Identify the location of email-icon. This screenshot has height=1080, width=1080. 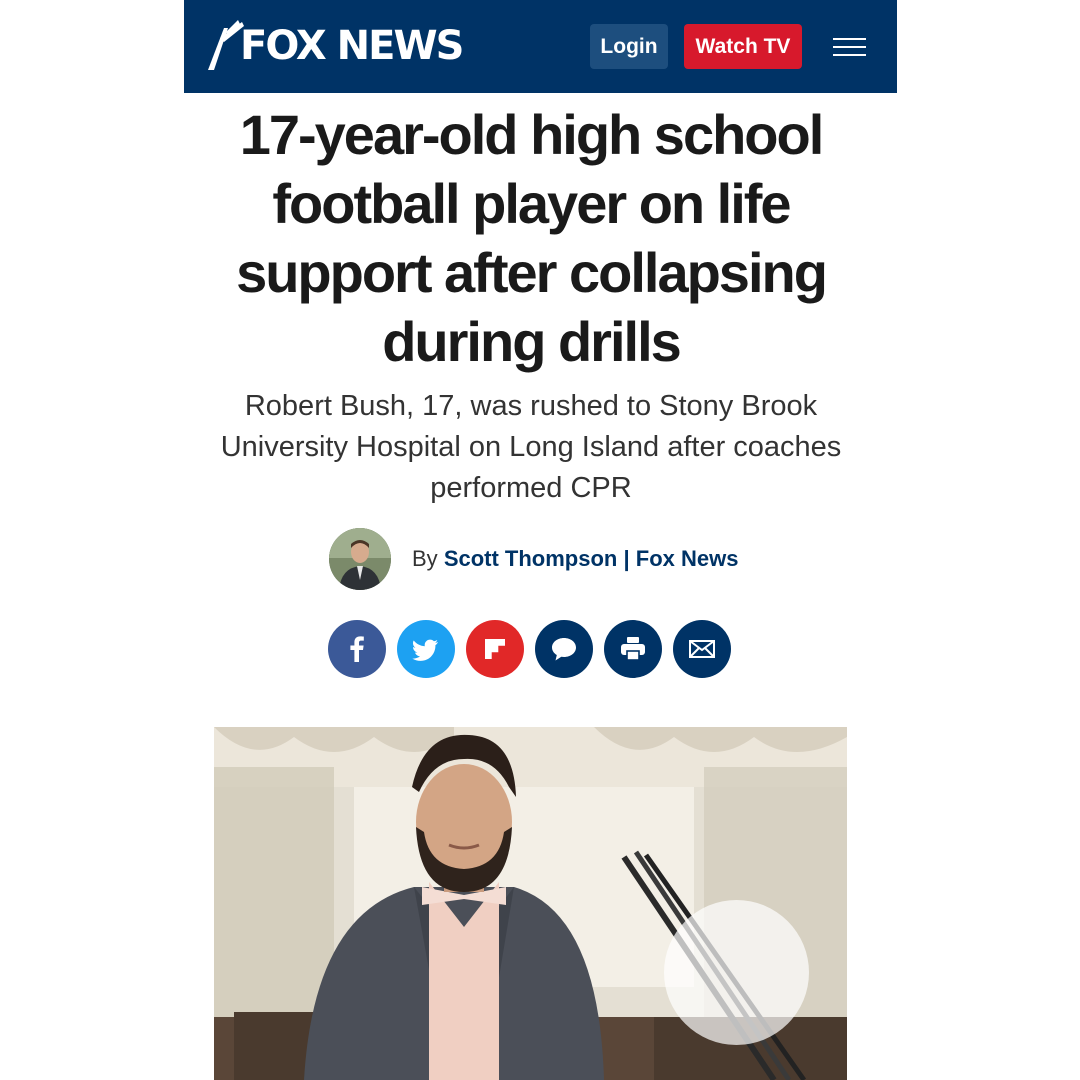
(702, 649).